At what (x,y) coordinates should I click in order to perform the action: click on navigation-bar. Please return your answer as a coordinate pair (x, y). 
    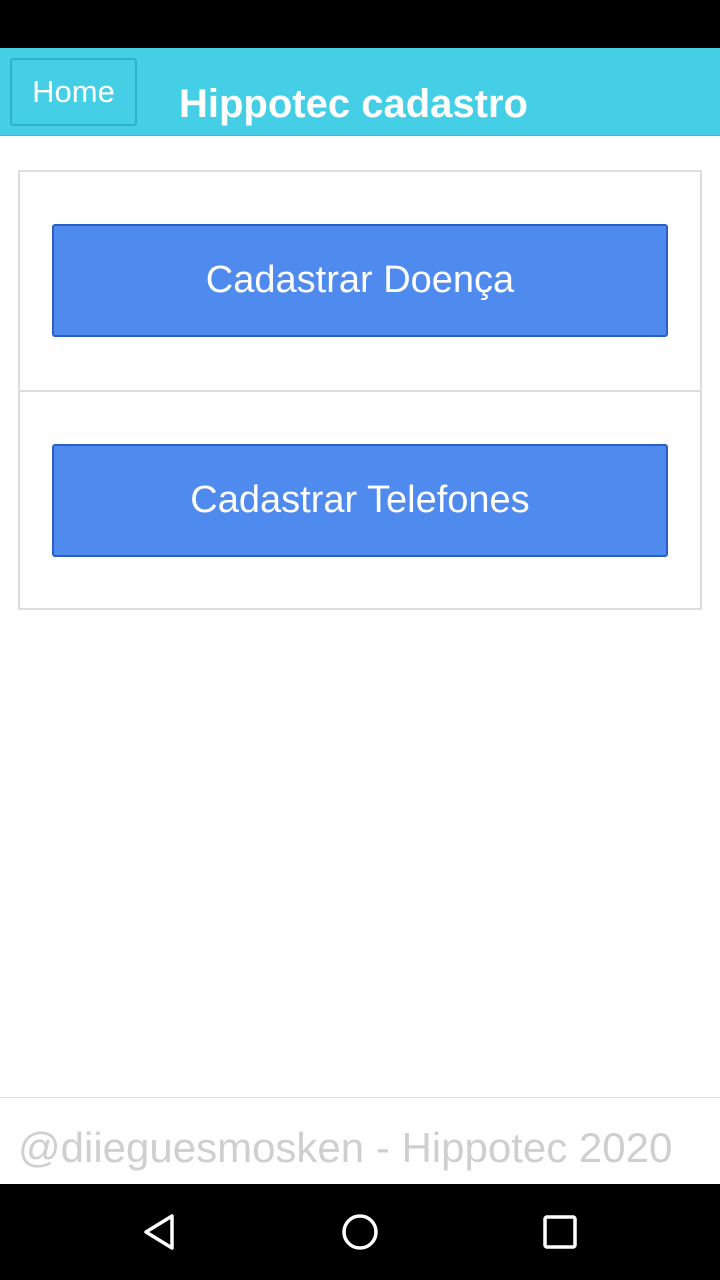
    Looking at the image, I should click on (360, 1232).